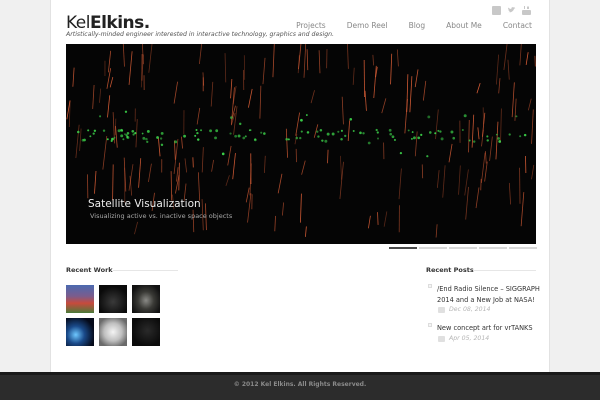  Describe the element at coordinates (469, 338) in the screenshot. I see `post-date: Apr 05, 2014` at that location.